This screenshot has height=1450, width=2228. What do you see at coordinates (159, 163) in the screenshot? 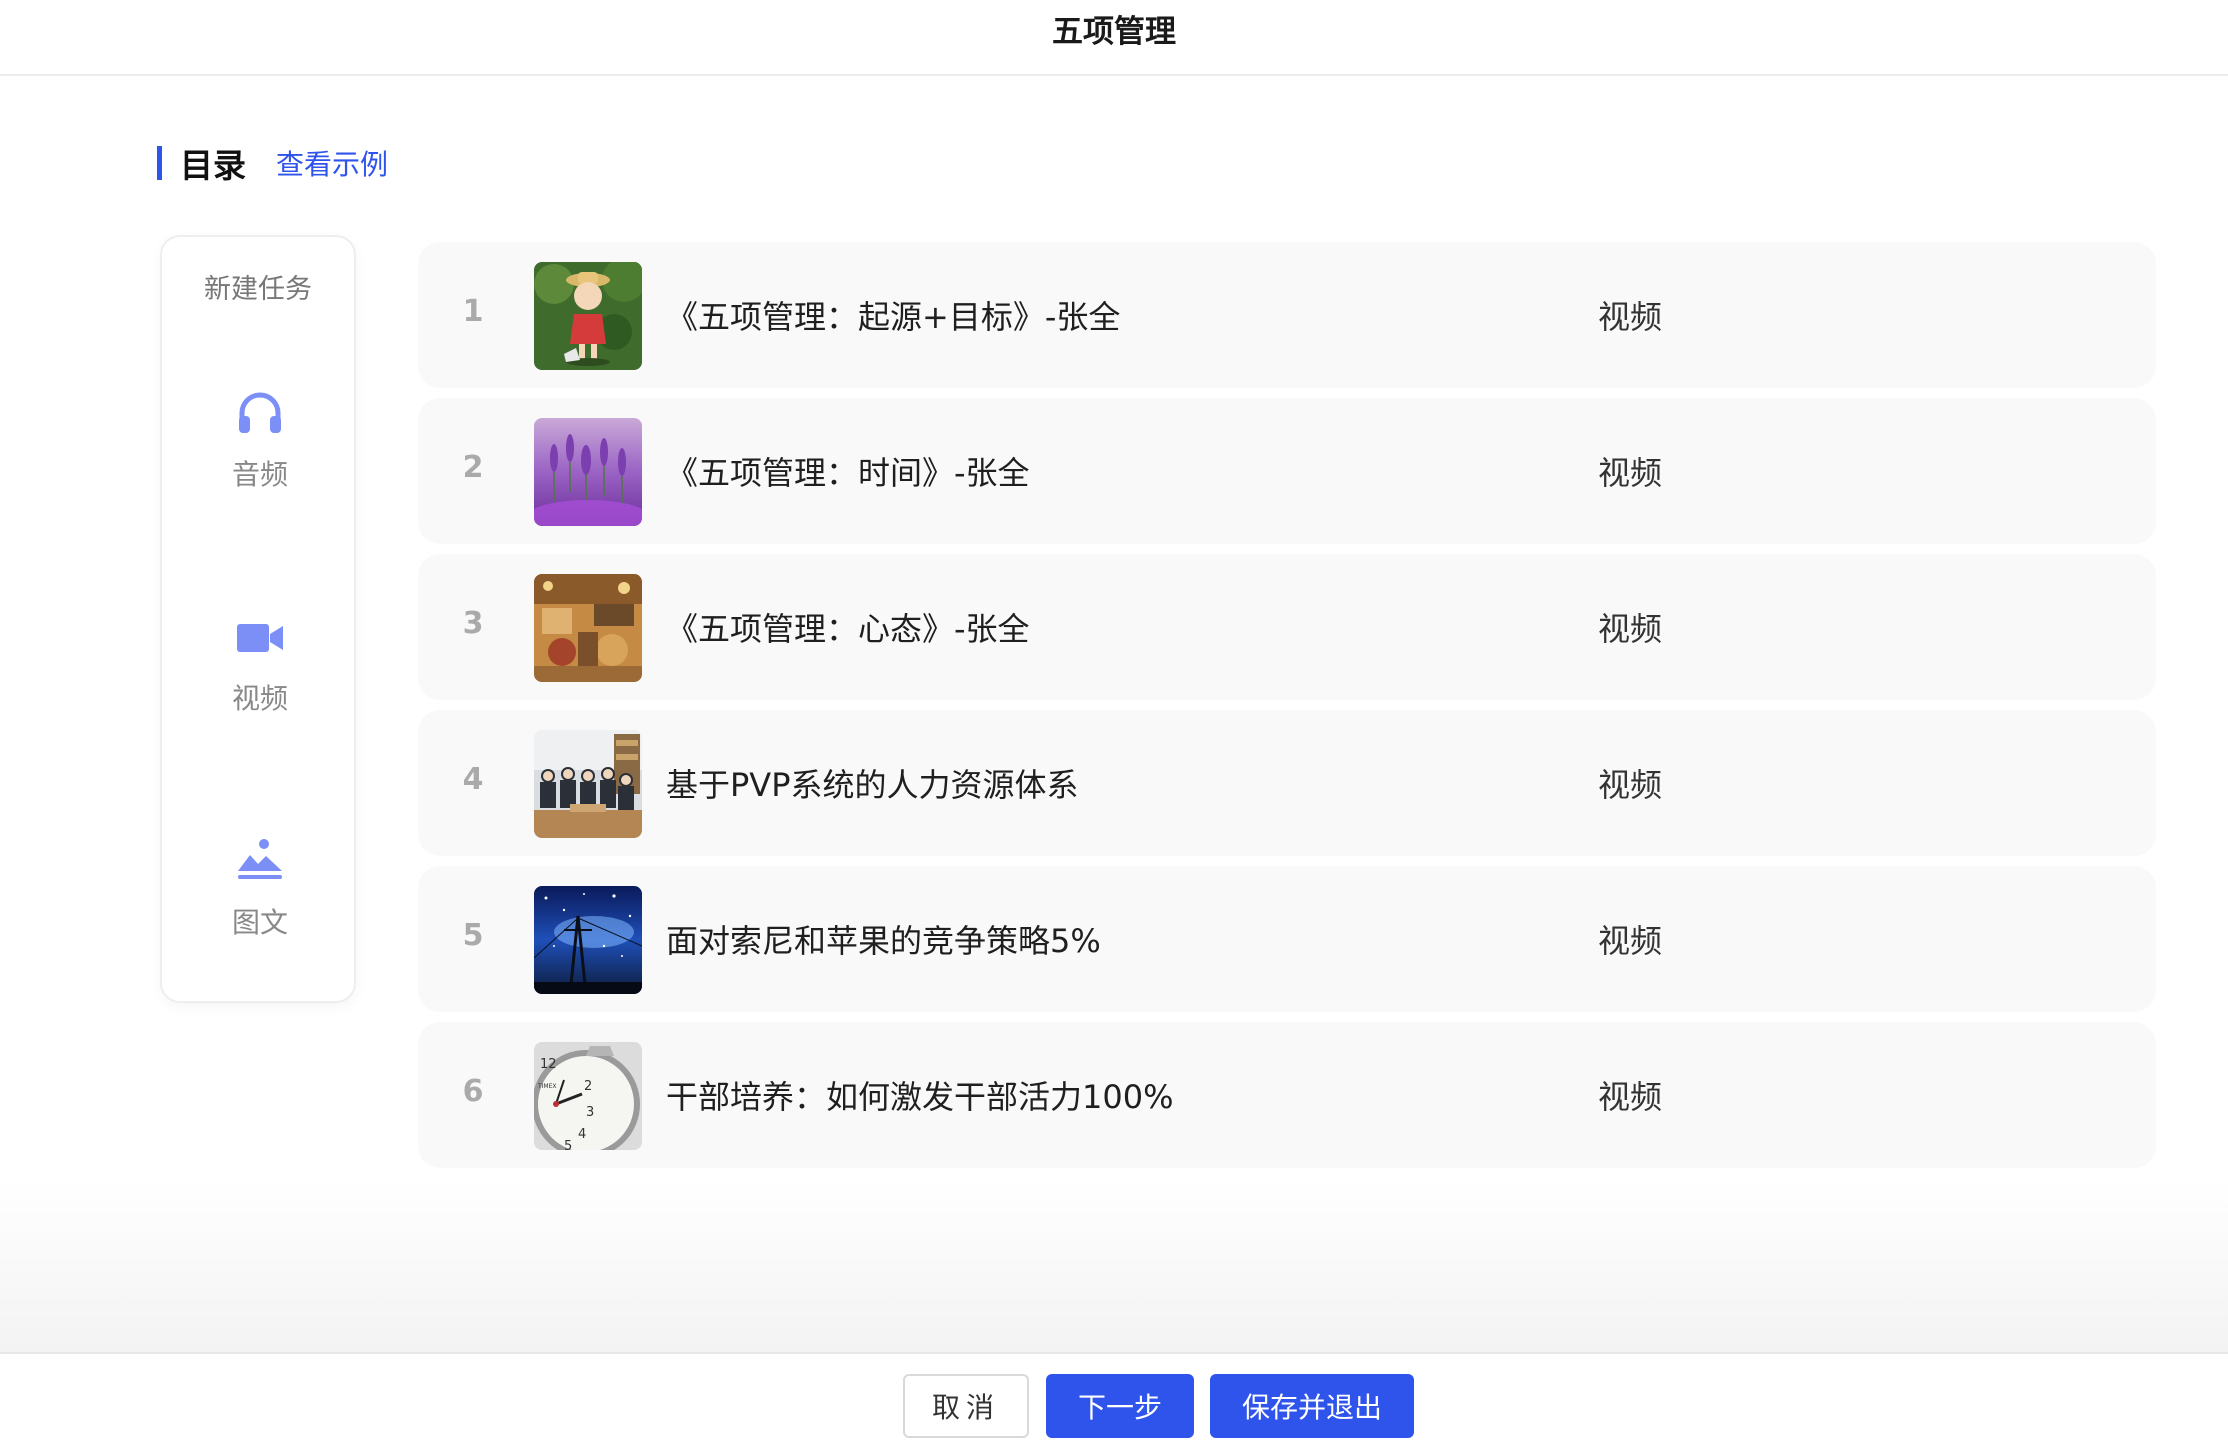
I see `section-accent-bar` at bounding box center [159, 163].